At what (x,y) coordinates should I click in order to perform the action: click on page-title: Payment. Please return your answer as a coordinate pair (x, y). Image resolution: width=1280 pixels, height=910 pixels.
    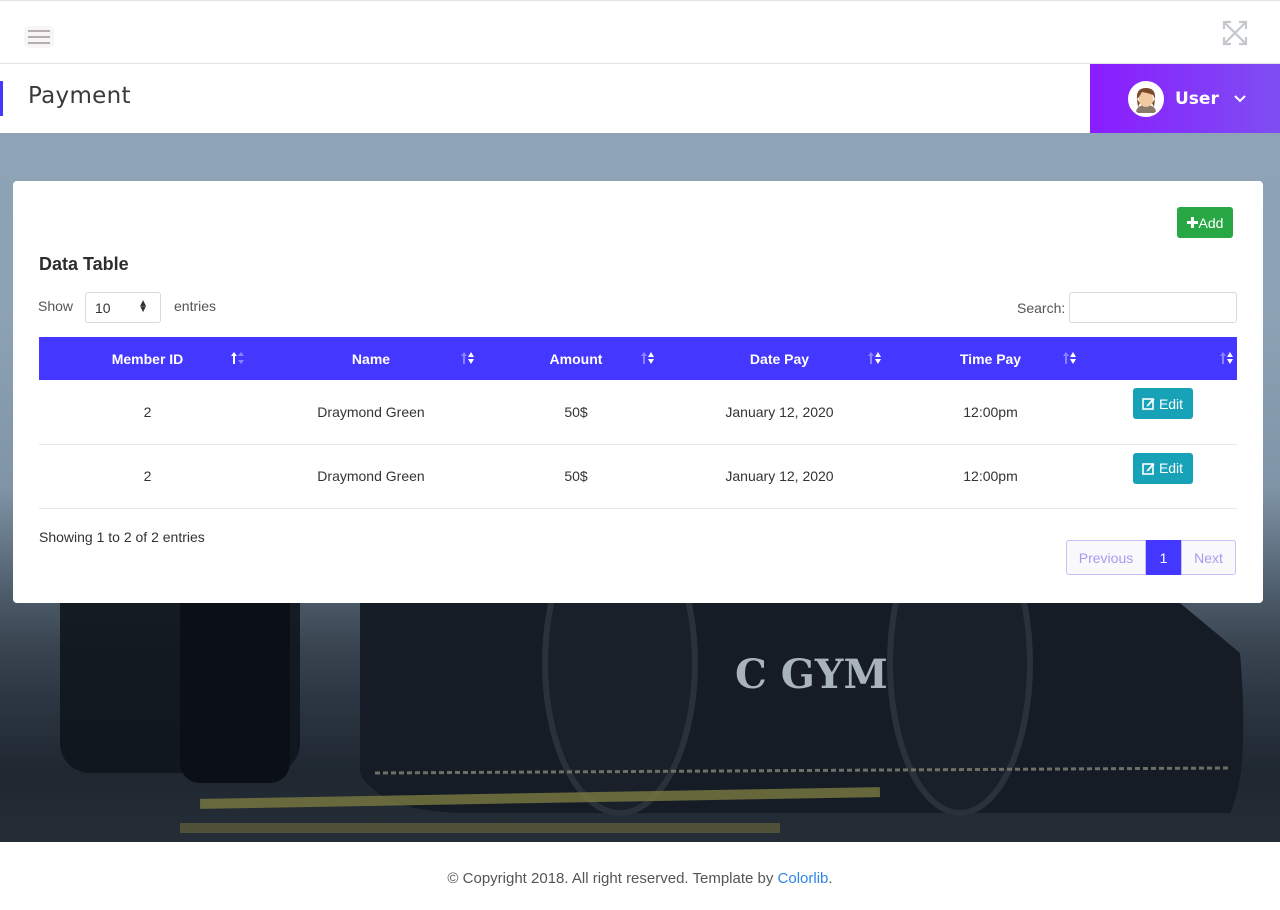
    Looking at the image, I should click on (79, 96).